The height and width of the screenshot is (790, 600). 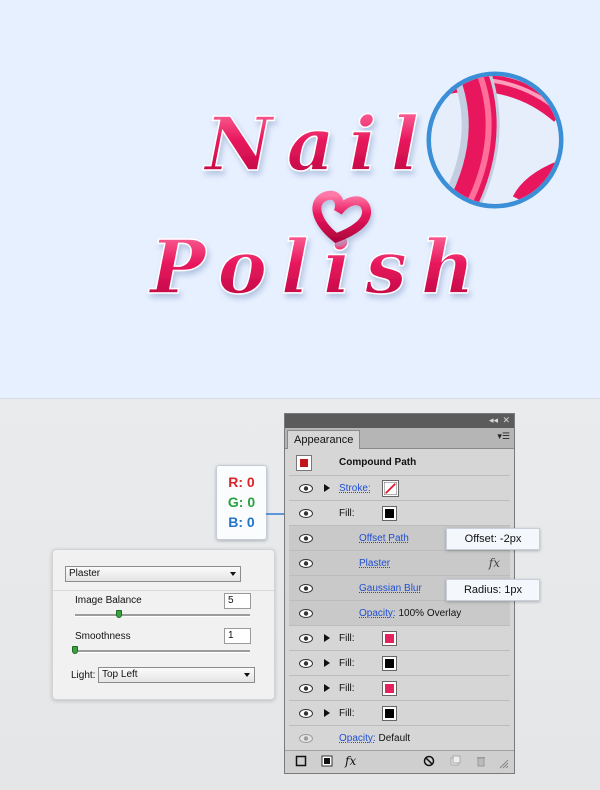 I want to click on compound-path-row: Compound Path, so click(x=399, y=463).